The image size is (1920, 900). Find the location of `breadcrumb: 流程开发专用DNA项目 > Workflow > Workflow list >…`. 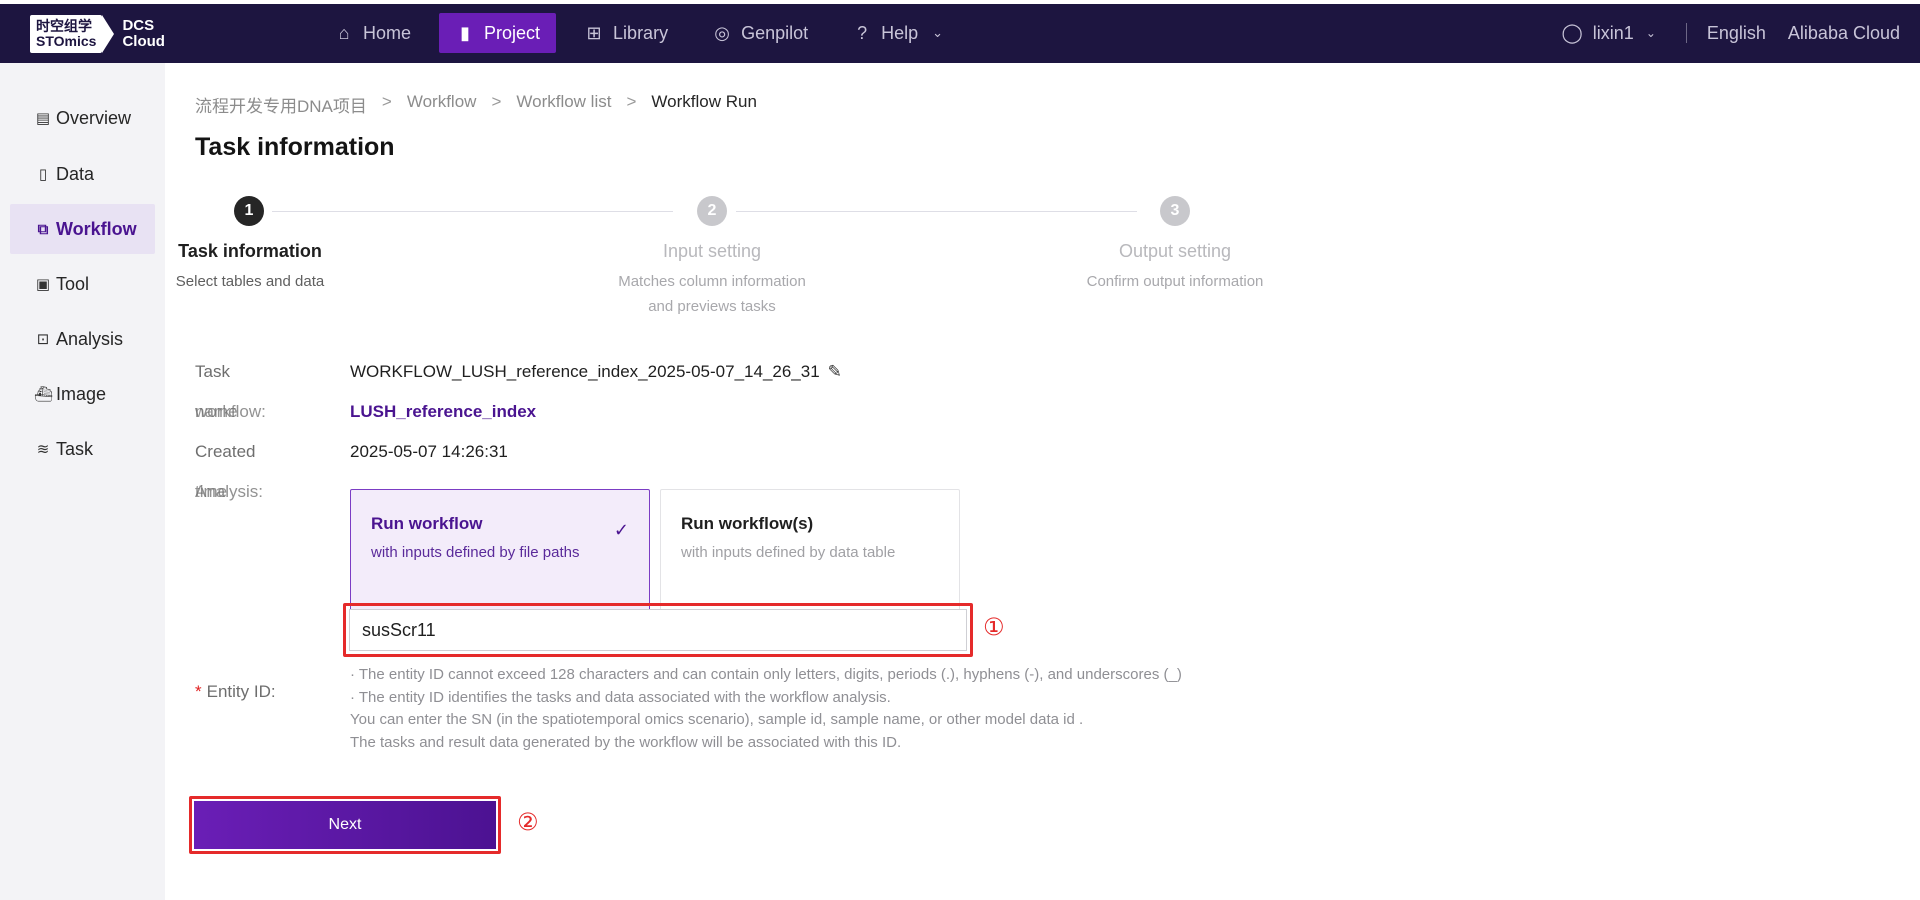

breadcrumb: 流程开发专用DNA项目 > Workflow > Workflow list >… is located at coordinates (476, 104).